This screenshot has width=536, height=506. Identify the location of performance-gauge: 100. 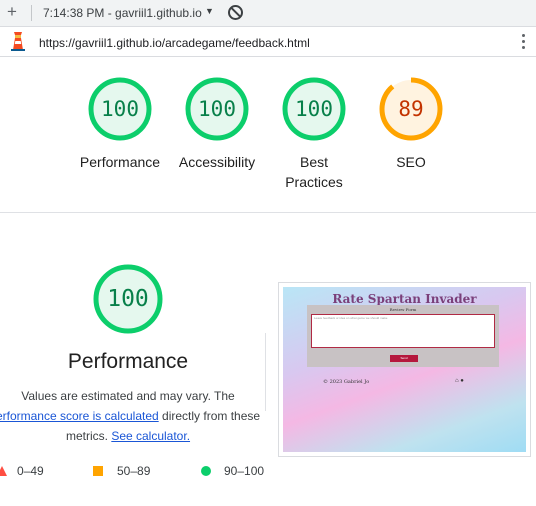
(128, 299).